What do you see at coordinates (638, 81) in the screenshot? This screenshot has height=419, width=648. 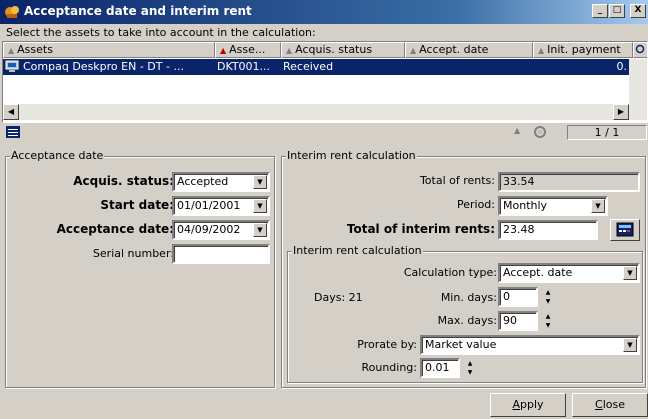 I see `vertical-scrollbar` at bounding box center [638, 81].